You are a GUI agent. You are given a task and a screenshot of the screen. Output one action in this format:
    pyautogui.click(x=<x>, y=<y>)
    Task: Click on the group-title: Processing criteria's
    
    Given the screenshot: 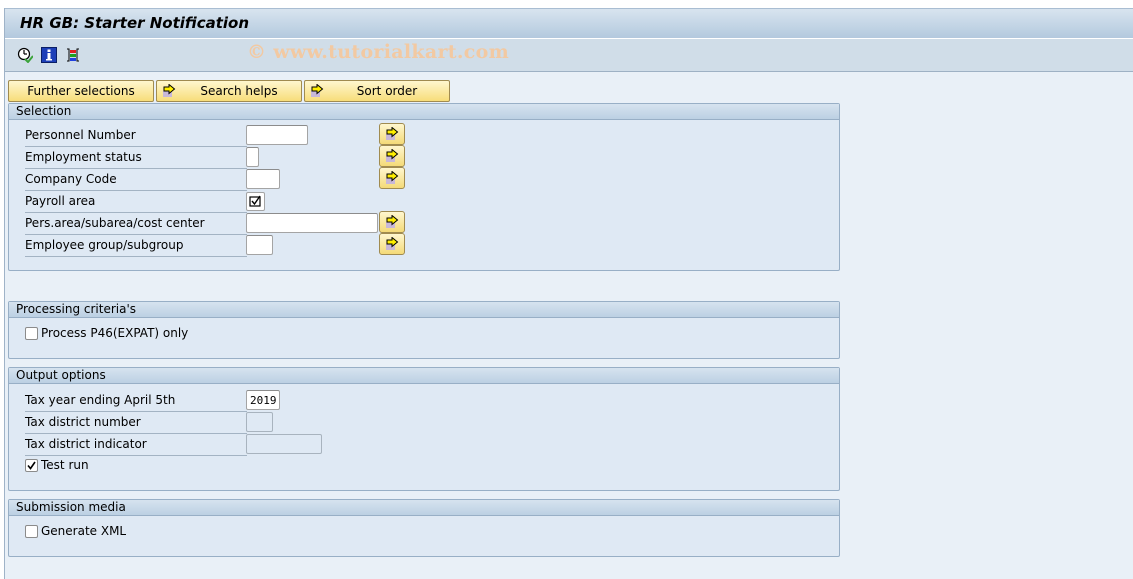 What is the action you would take?
    pyautogui.click(x=424, y=310)
    